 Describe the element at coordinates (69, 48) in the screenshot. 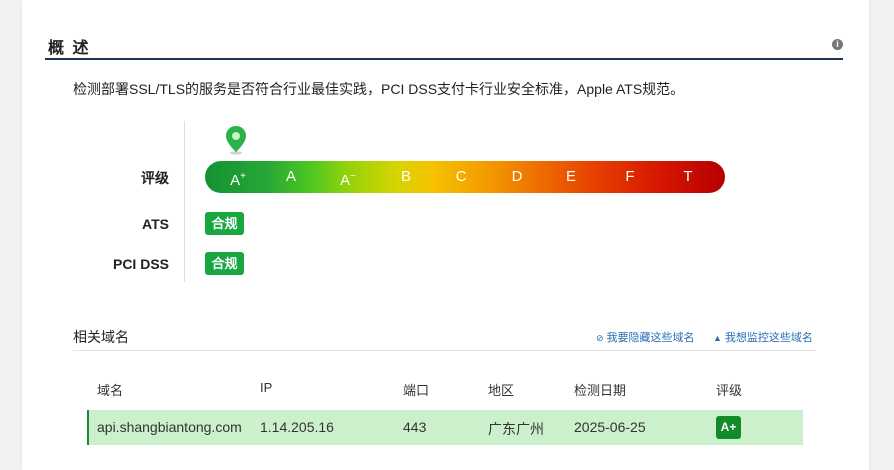

I see `section-title: 概 述` at that location.